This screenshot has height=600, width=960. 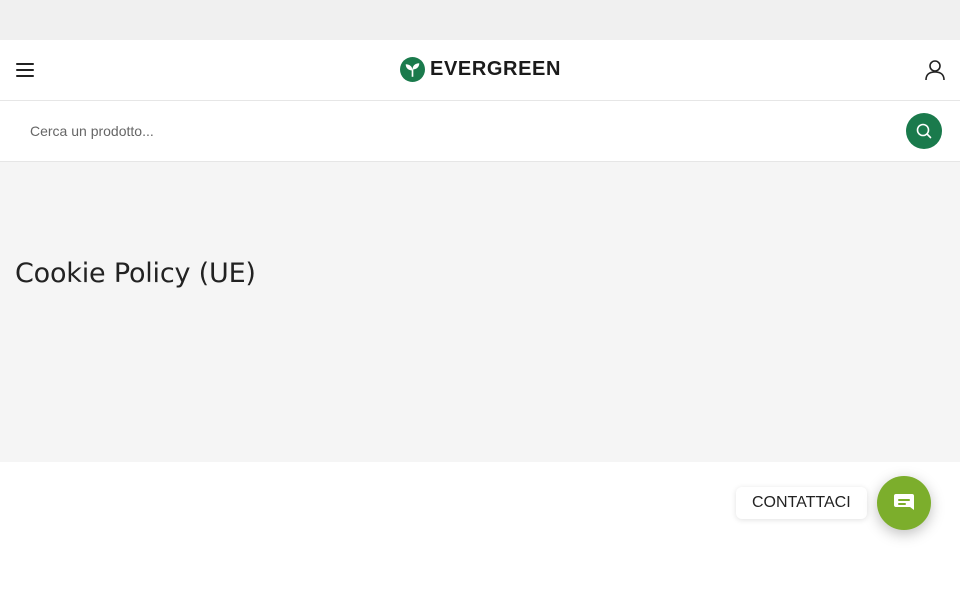 What do you see at coordinates (495, 68) in the screenshot?
I see `logo-text: EVERGREEN` at bounding box center [495, 68].